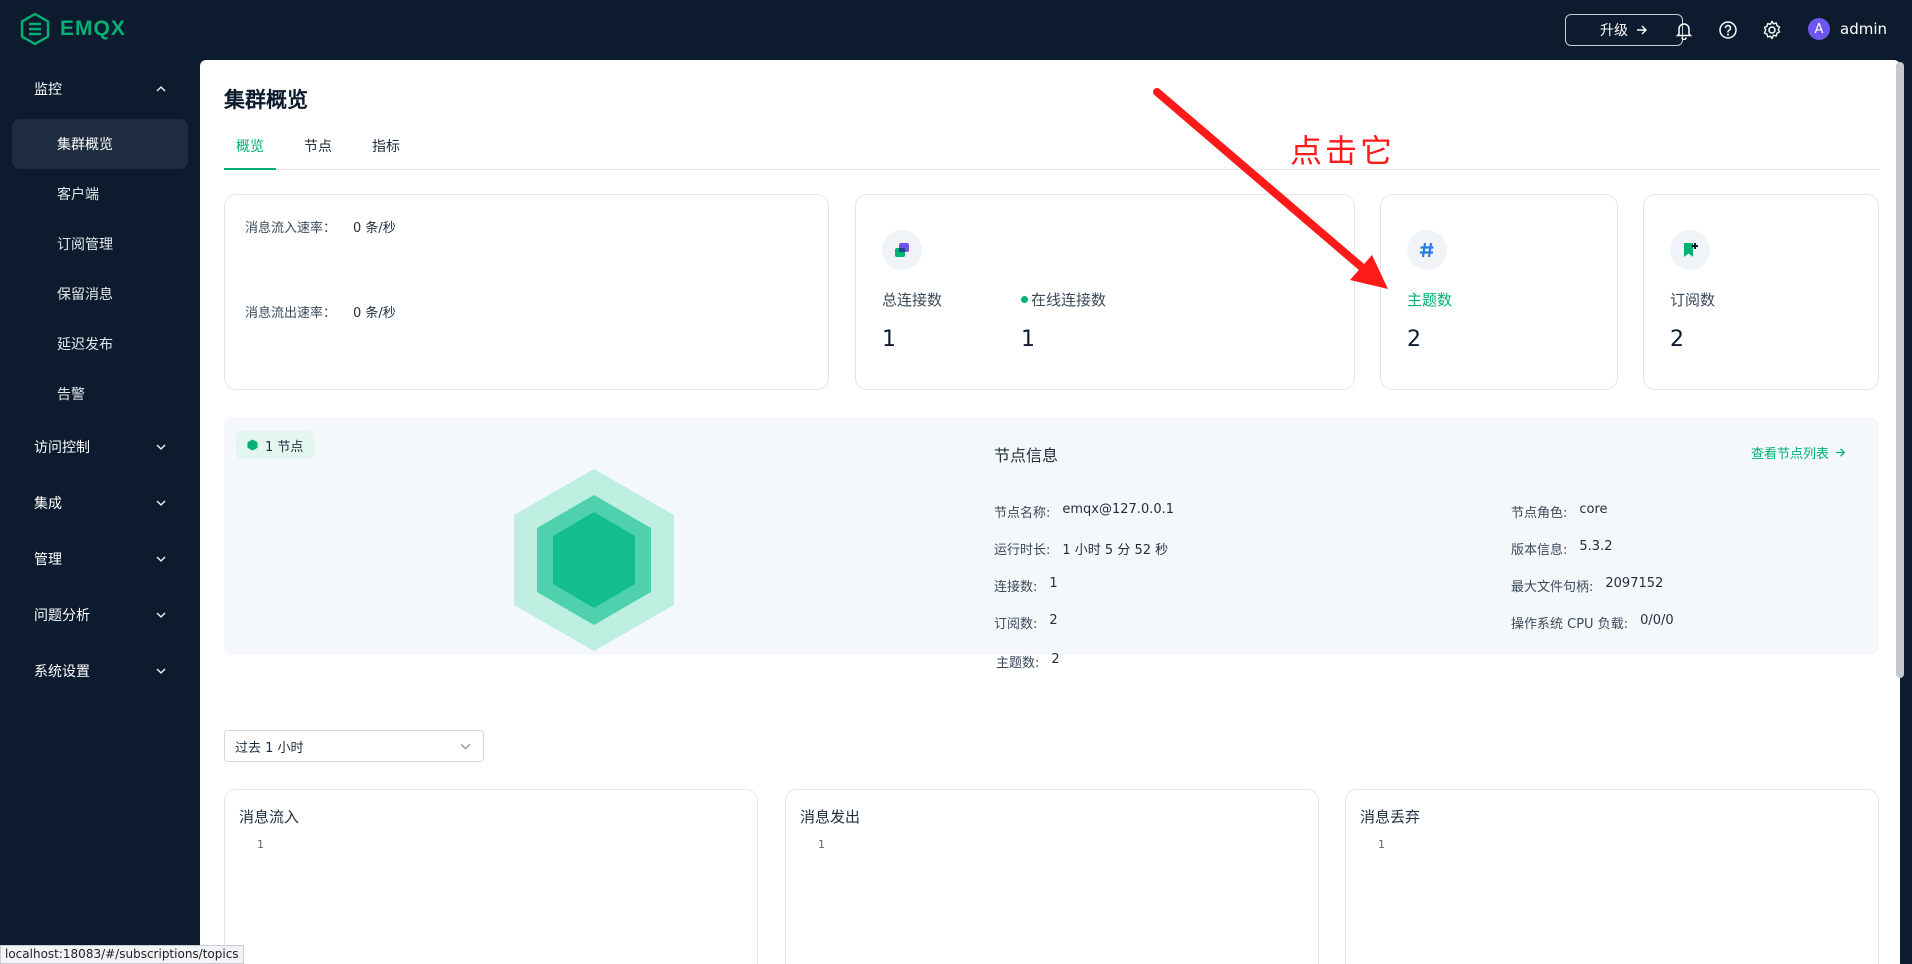 The height and width of the screenshot is (964, 1912). Describe the element at coordinates (1900, 370) in the screenshot. I see `page-scrollbar` at that location.